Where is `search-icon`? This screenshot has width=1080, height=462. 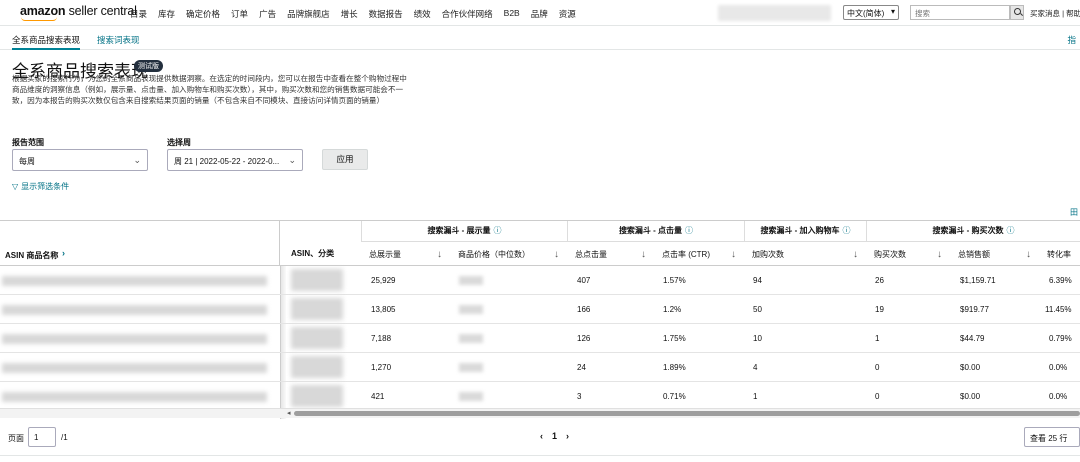 search-icon is located at coordinates (1017, 12).